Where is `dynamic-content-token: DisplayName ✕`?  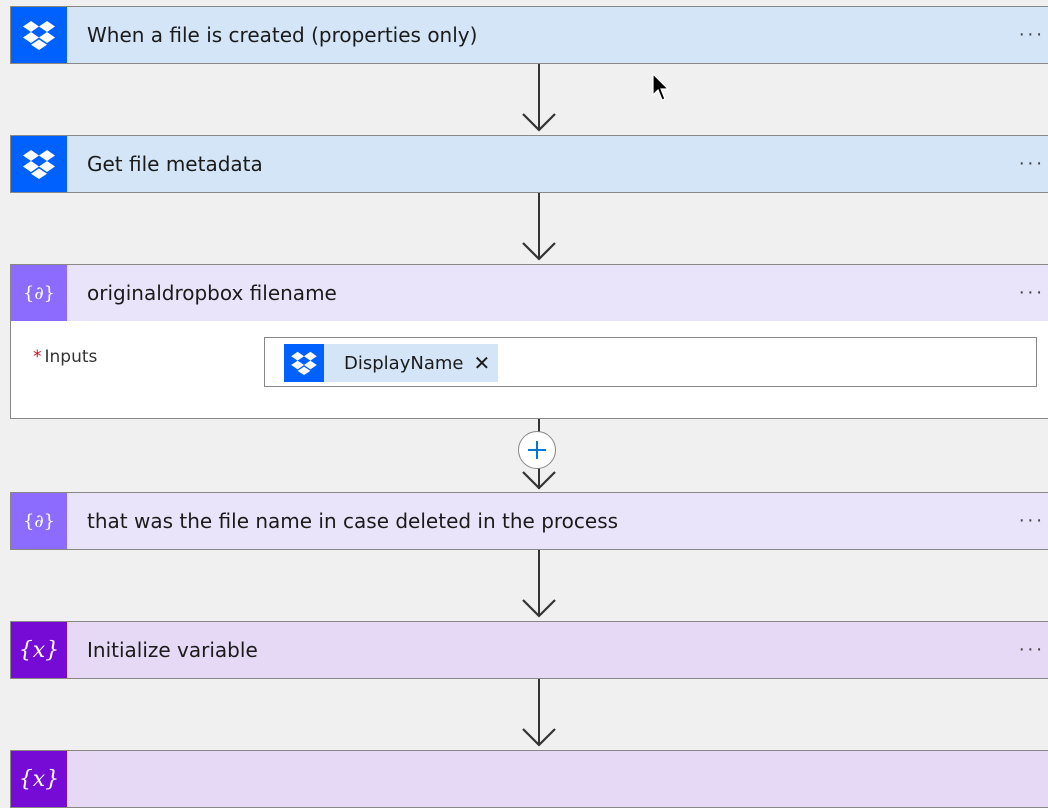 dynamic-content-token: DisplayName ✕ is located at coordinates (391, 363).